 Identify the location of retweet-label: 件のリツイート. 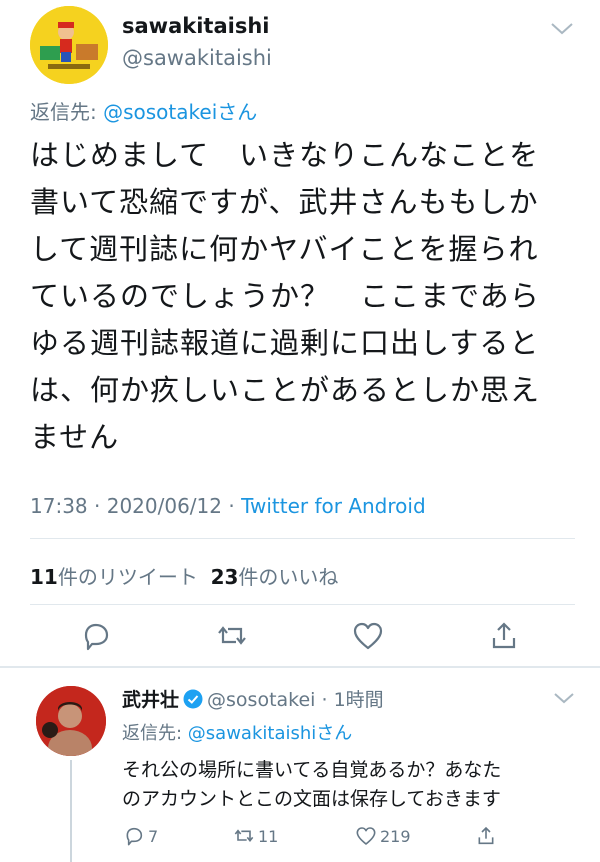
(127, 577).